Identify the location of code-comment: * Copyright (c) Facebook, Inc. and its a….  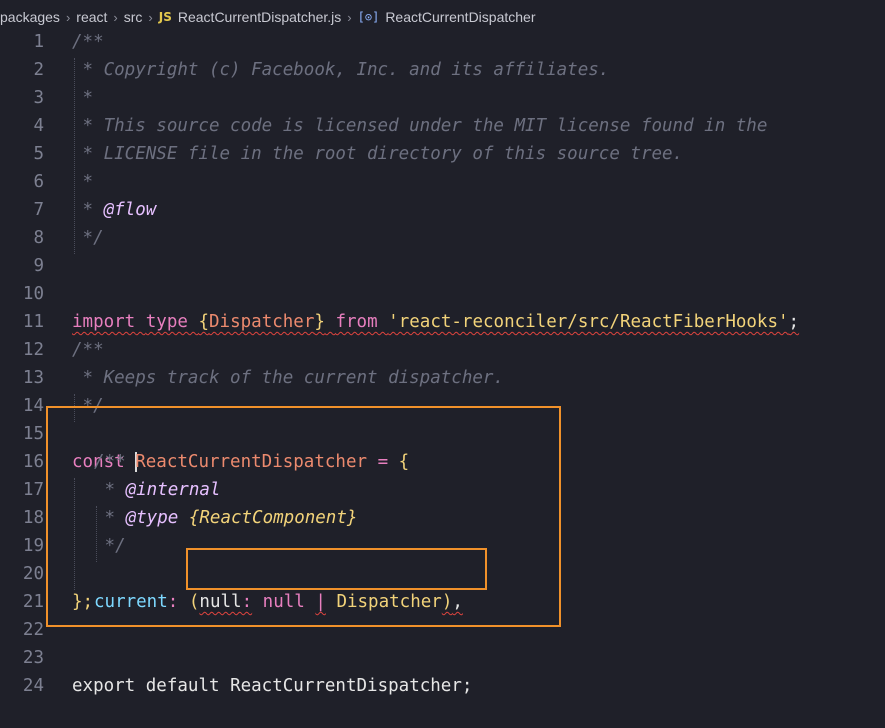
(341, 70).